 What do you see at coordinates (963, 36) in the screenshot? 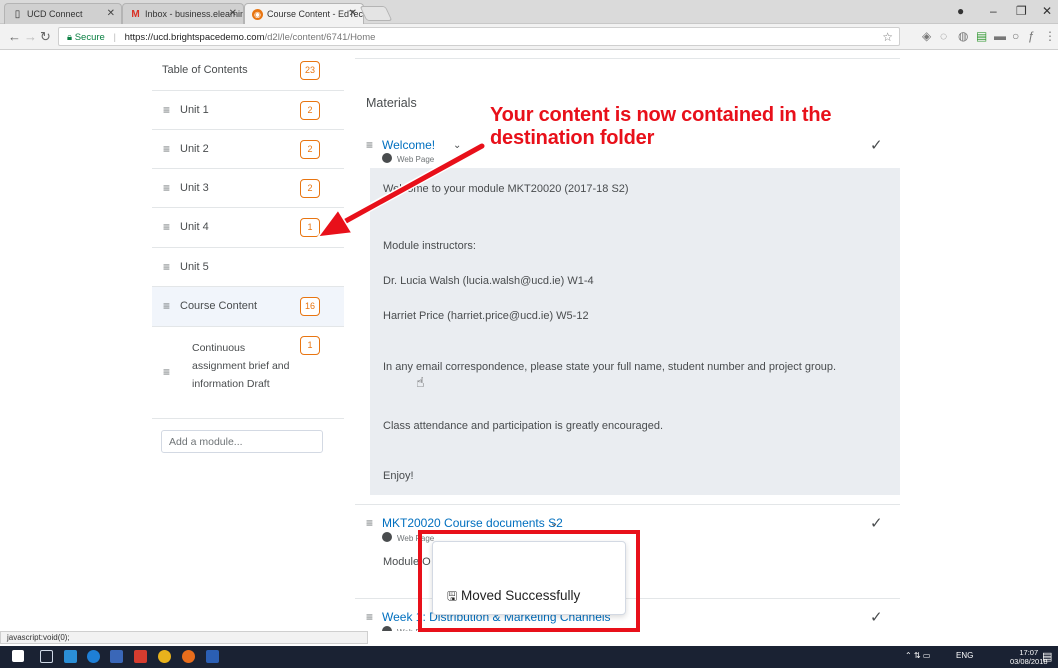
I see `extension-icon: ◍` at bounding box center [963, 36].